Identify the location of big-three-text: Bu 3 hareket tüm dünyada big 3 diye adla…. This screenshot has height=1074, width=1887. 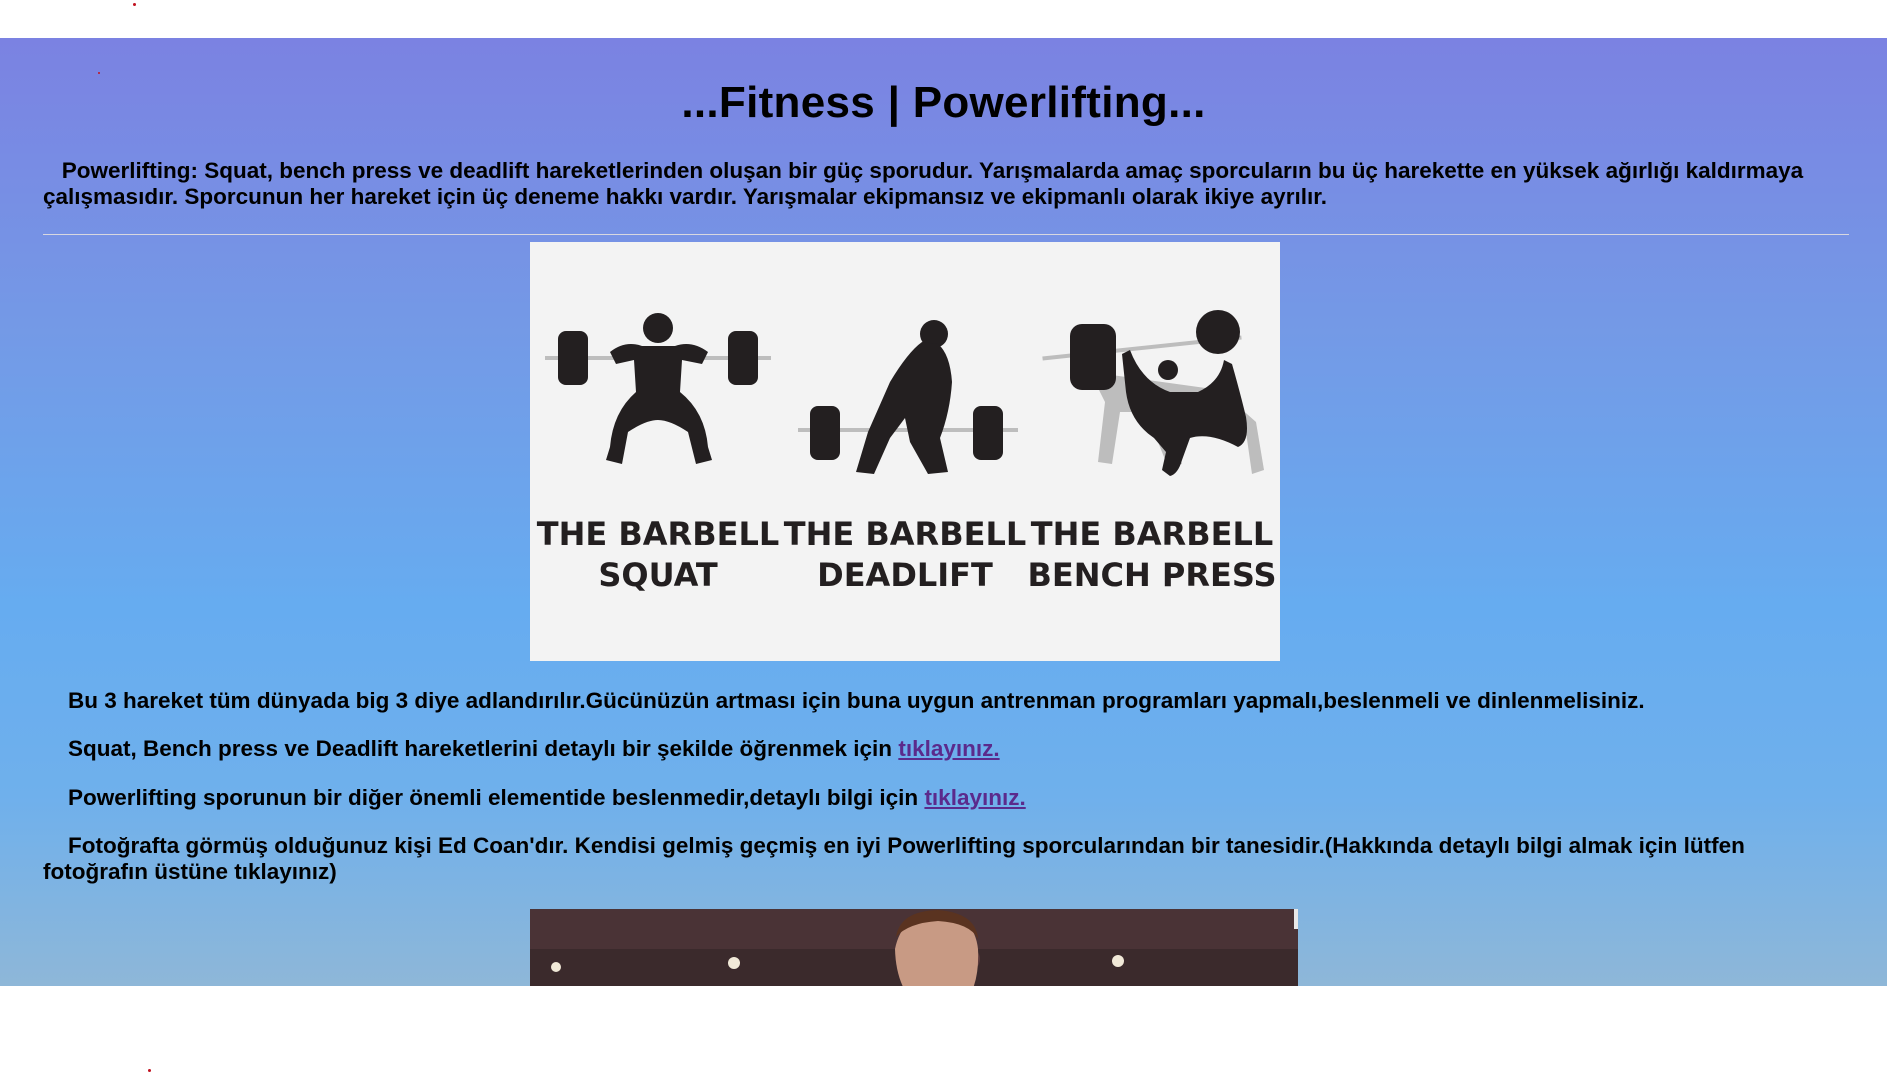
(856, 700).